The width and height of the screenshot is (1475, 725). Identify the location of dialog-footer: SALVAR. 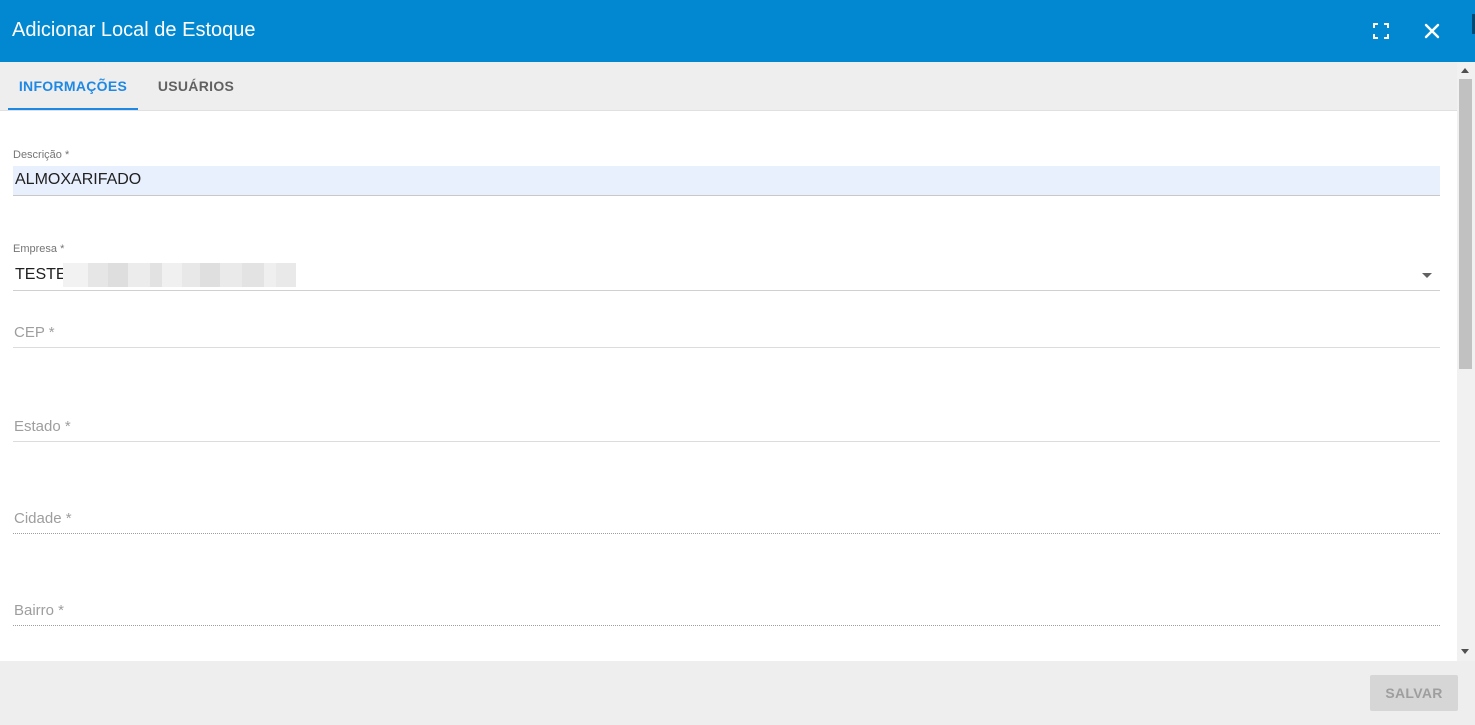
(737, 693).